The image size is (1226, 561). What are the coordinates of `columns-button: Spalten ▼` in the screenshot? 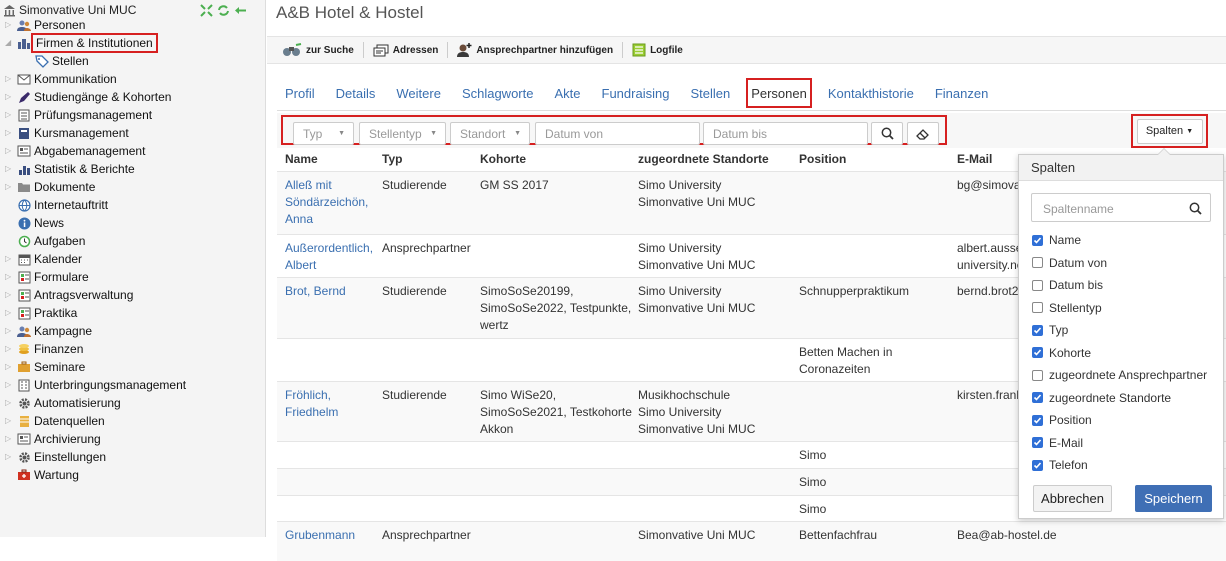 It's located at (1169, 131).